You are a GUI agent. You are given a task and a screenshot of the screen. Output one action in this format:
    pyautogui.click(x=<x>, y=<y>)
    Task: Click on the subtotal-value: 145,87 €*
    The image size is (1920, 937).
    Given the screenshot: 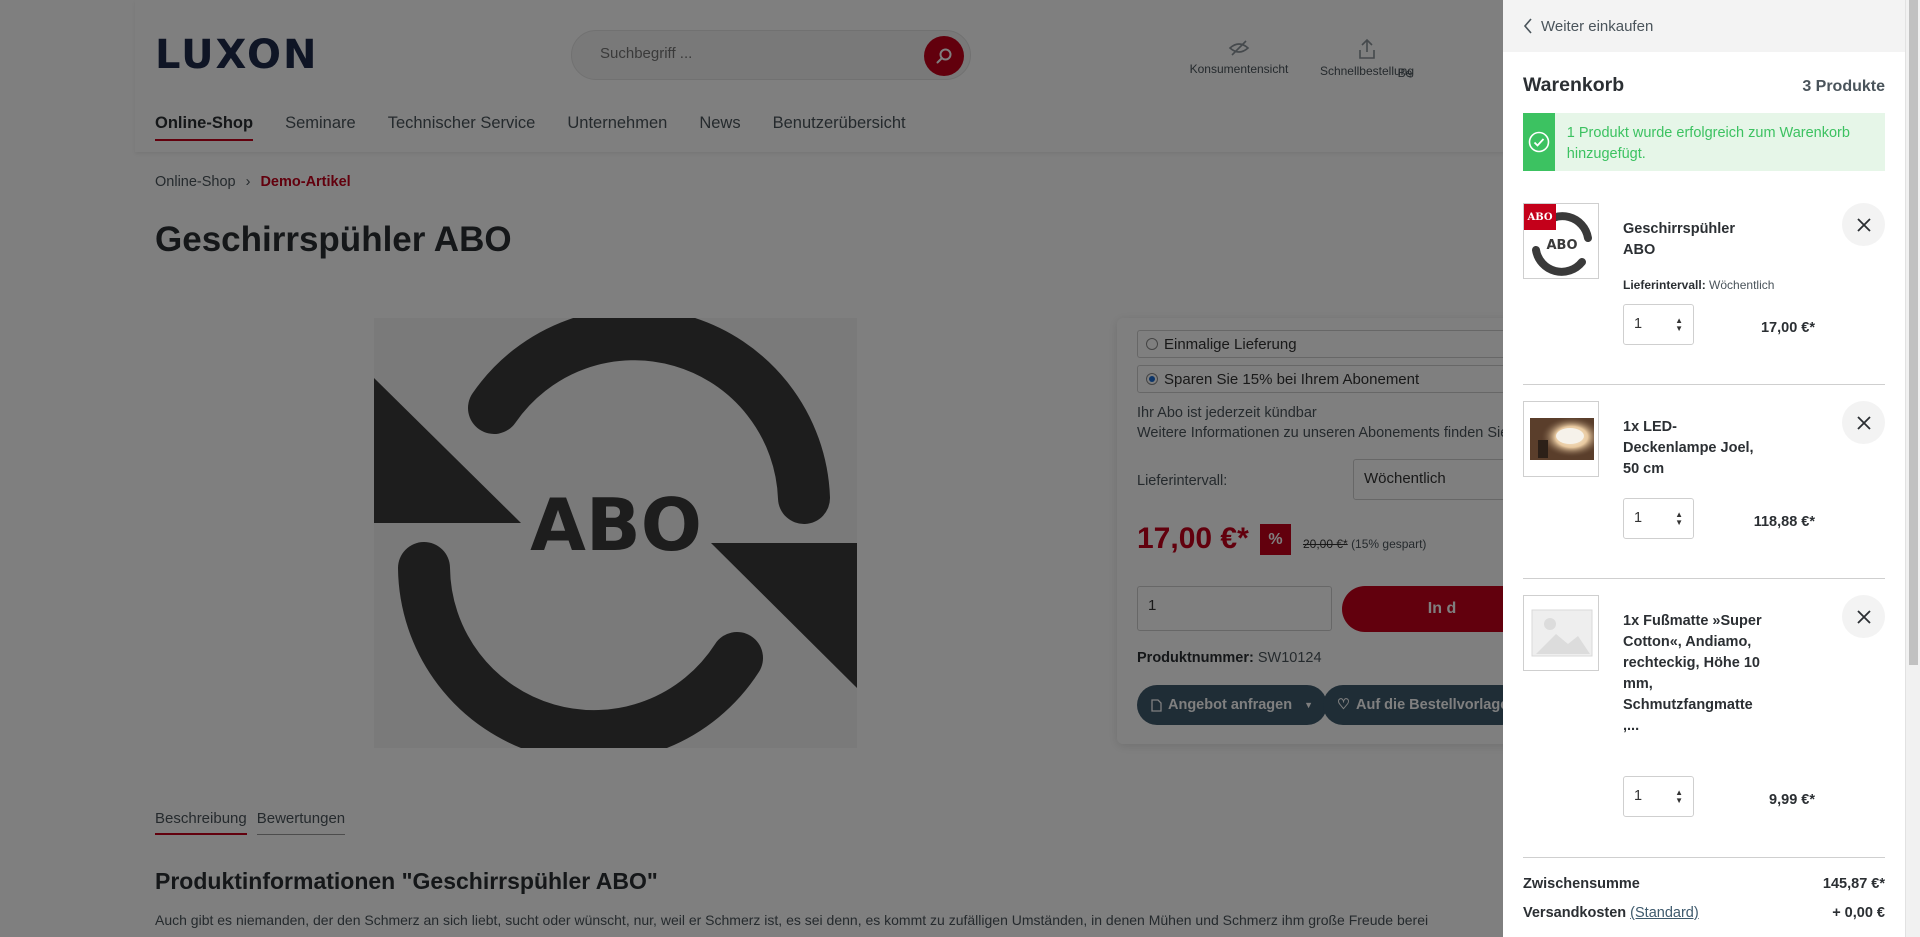 What is the action you would take?
    pyautogui.click(x=1853, y=884)
    